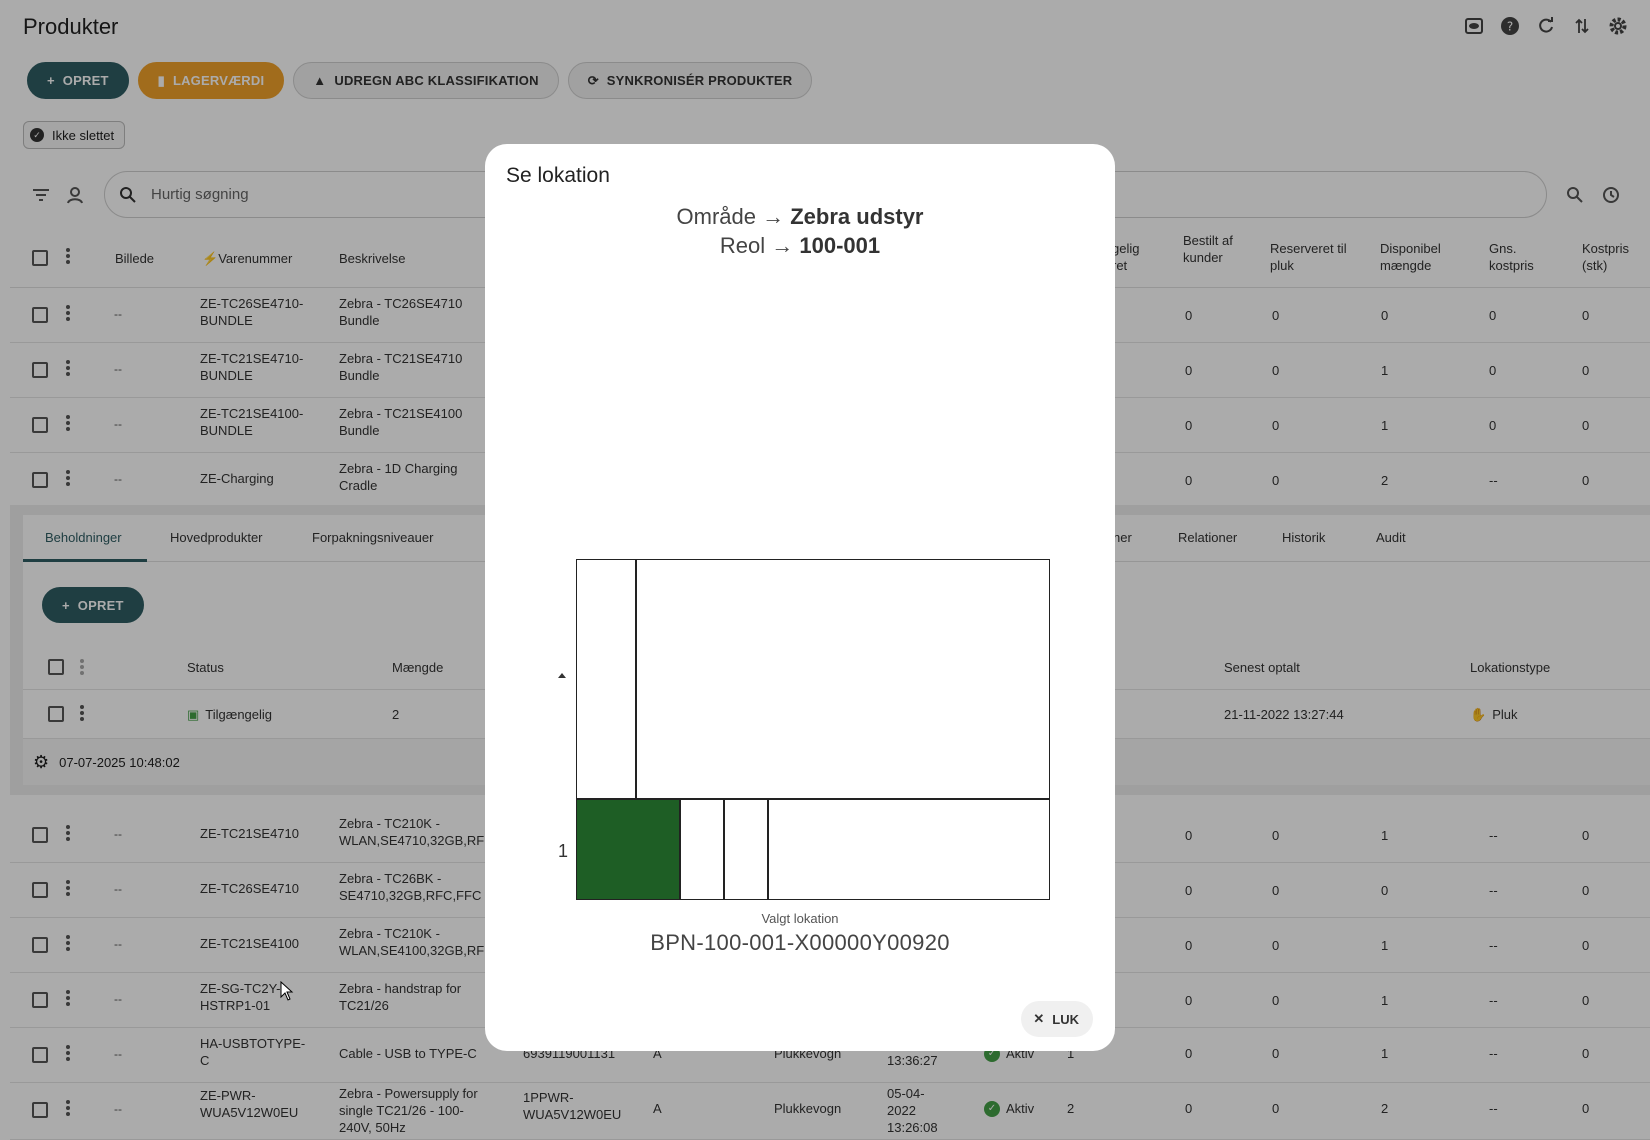  What do you see at coordinates (813, 679) in the screenshot?
I see `shelf-level-upper` at bounding box center [813, 679].